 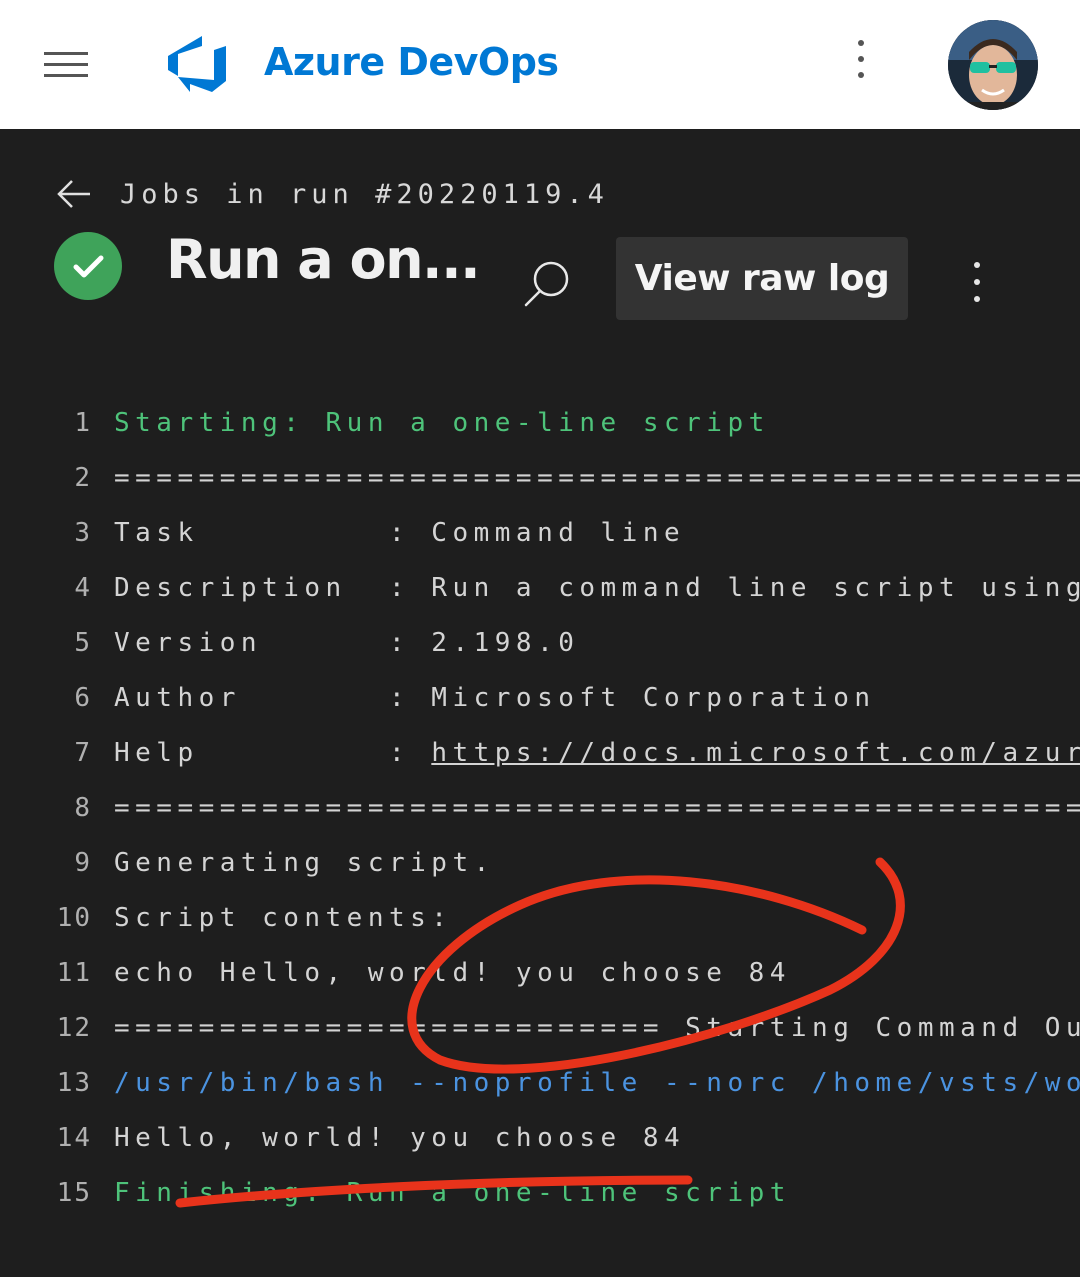 I want to click on log-text: echo Hello, world! you choose 84, so click(x=452, y=973).